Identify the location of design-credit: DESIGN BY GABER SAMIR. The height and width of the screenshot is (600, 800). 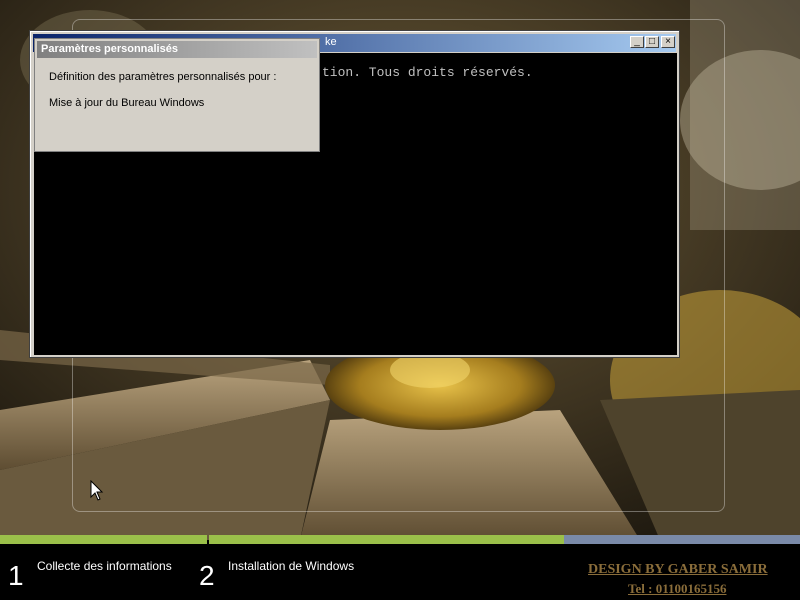
(678, 569).